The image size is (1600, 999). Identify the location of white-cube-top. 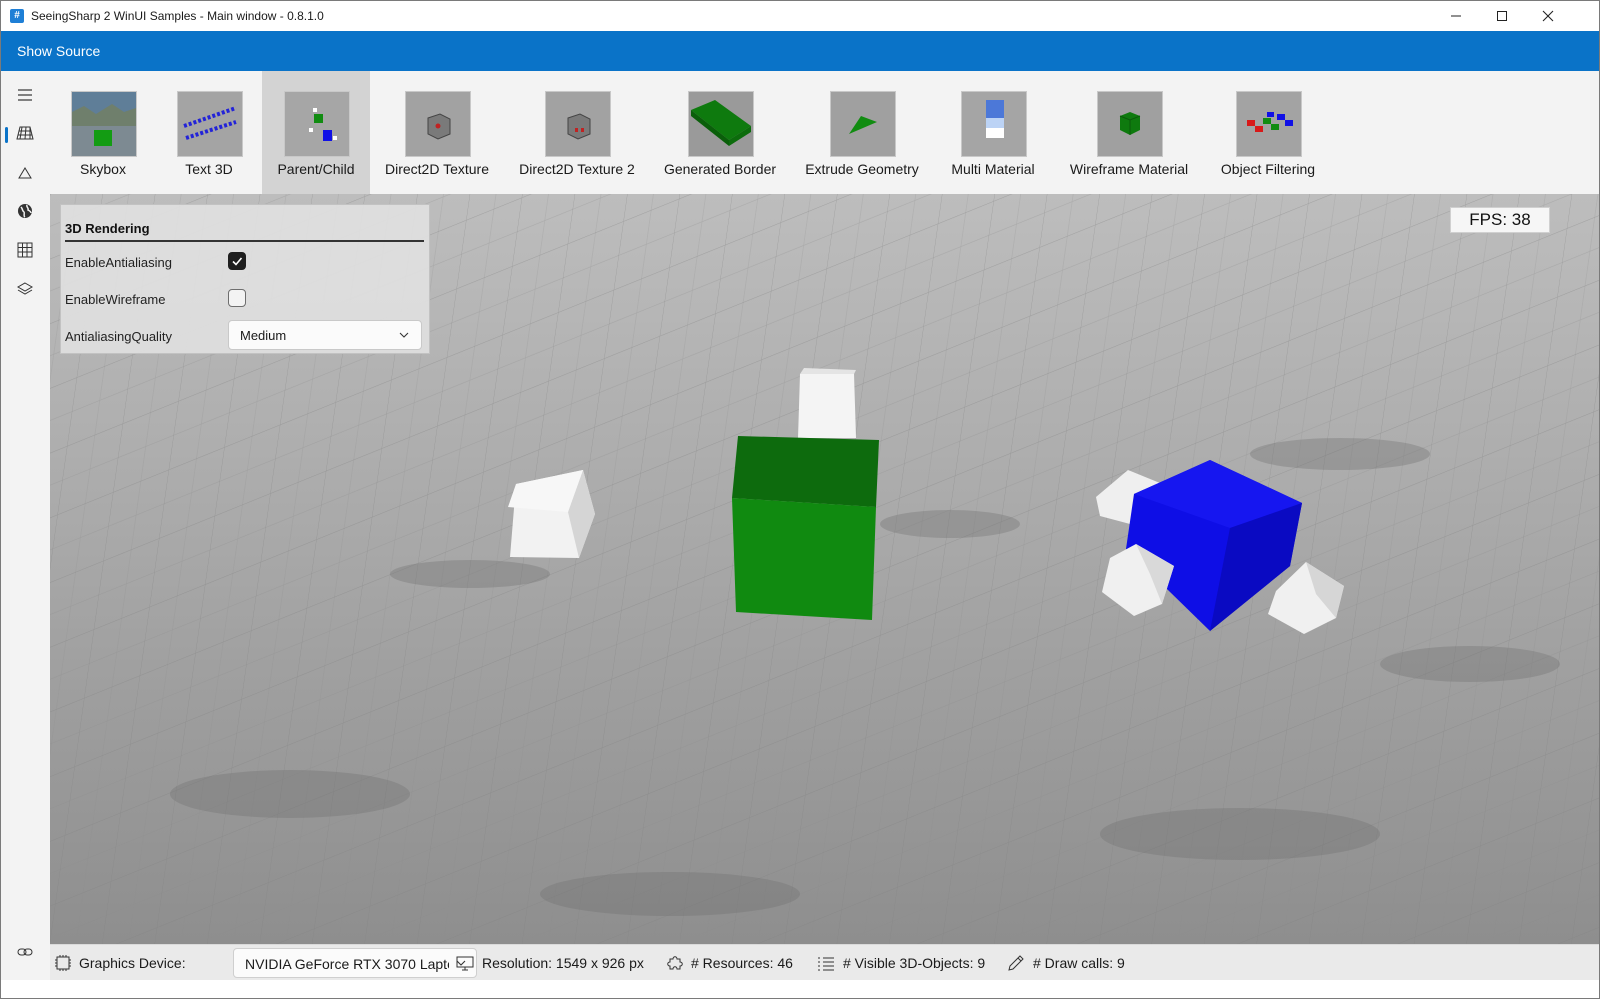
(827, 403).